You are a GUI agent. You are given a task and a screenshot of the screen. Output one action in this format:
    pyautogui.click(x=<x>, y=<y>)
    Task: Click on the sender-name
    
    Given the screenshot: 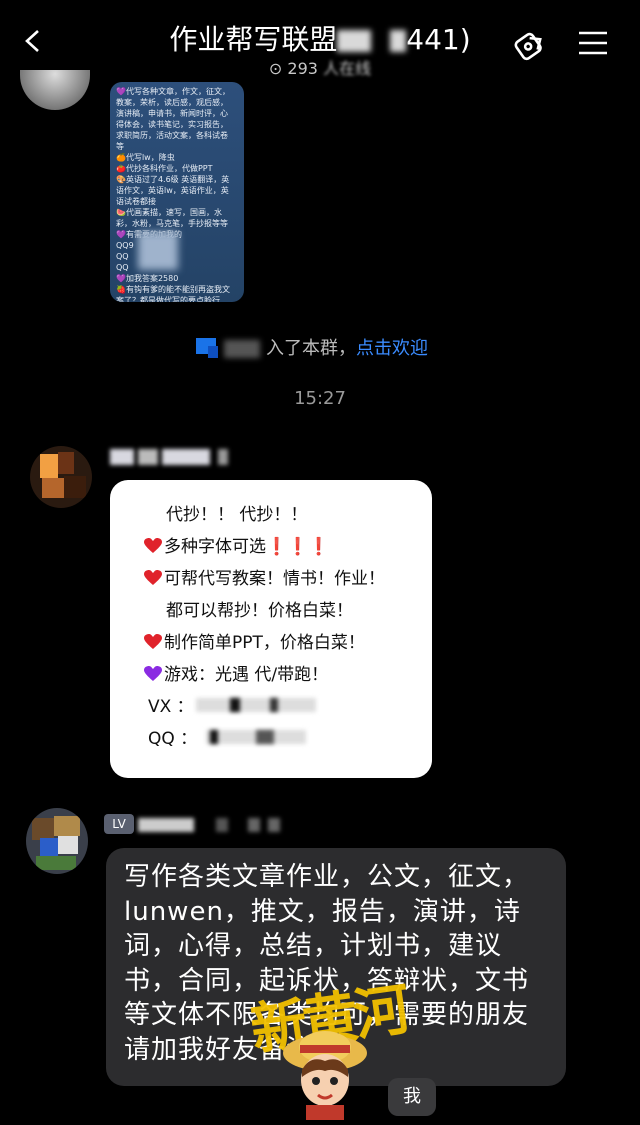 What is the action you would take?
    pyautogui.click(x=170, y=457)
    